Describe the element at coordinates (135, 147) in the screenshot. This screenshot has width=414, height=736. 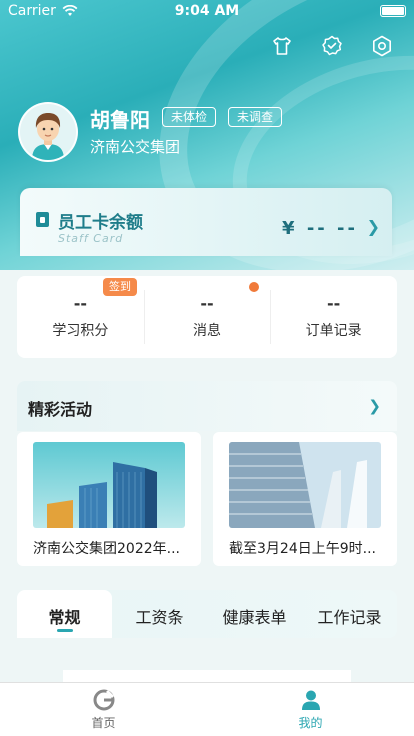
I see `company-name: 济南公交集团` at that location.